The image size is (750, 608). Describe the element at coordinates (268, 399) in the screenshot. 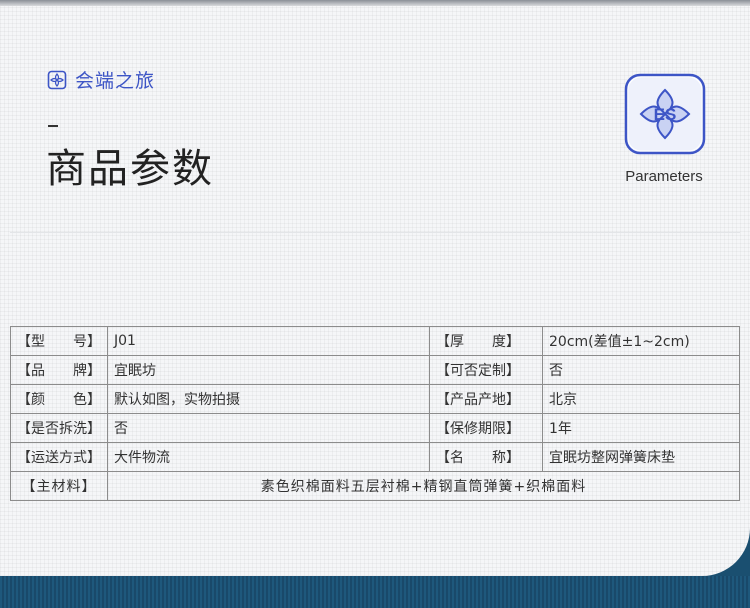

I see `param-value: 默认如图，实物拍摄` at that location.